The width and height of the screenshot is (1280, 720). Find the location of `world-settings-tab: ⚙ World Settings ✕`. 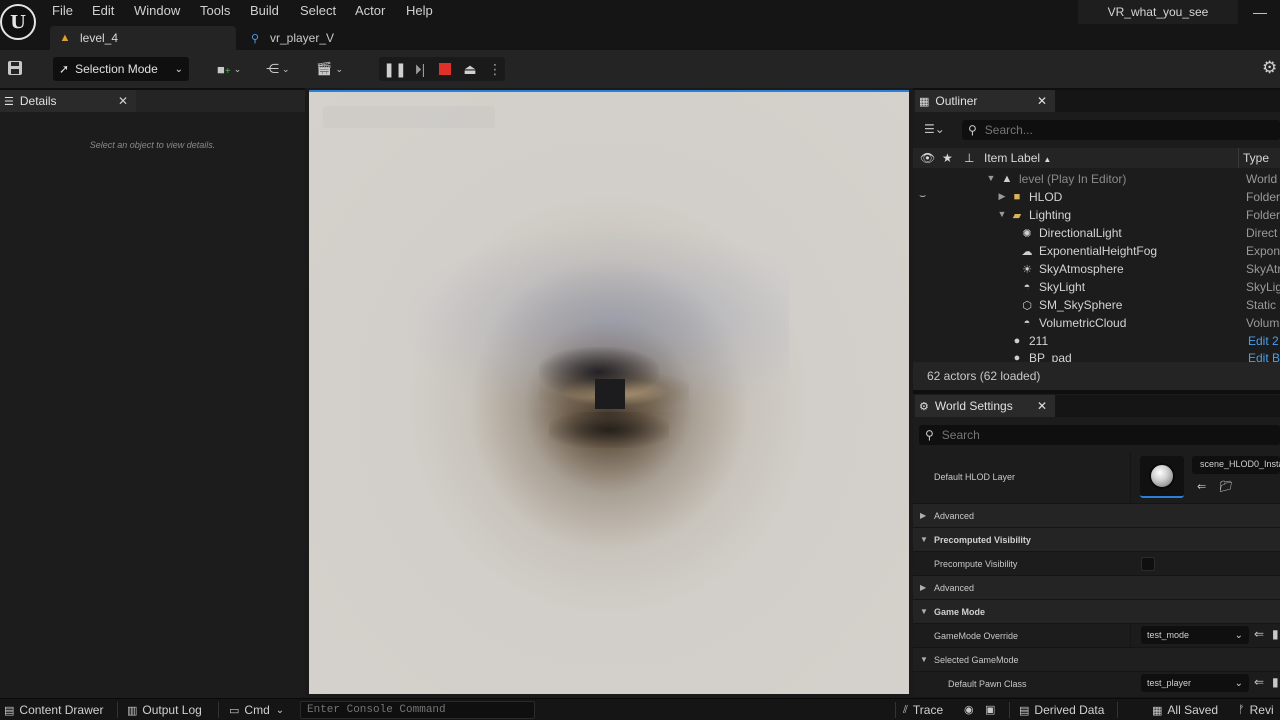

world-settings-tab: ⚙ World Settings ✕ is located at coordinates (985, 406).